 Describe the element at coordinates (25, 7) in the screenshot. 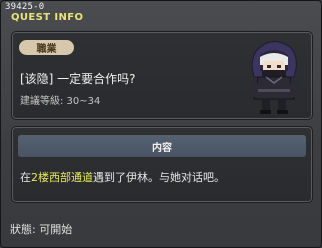

I see `quest-id: 39425-0` at that location.